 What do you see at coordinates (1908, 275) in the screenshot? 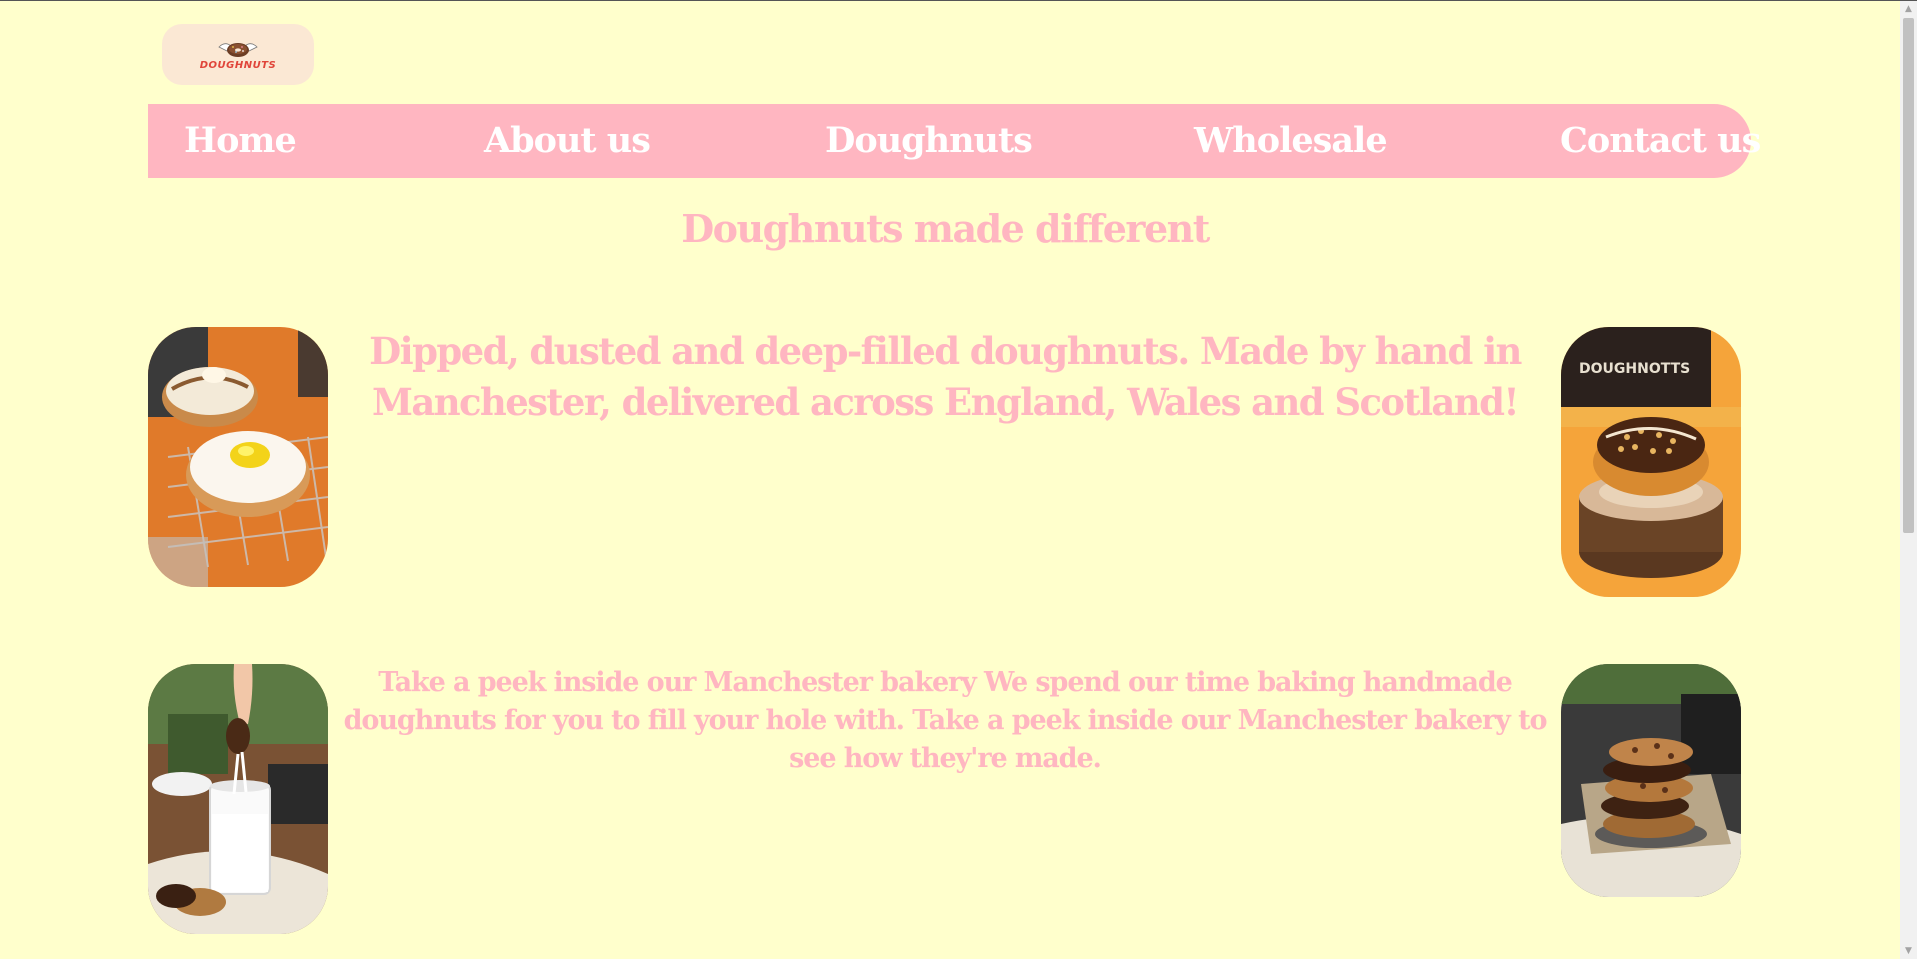
I see `scrollbar-thumb` at bounding box center [1908, 275].